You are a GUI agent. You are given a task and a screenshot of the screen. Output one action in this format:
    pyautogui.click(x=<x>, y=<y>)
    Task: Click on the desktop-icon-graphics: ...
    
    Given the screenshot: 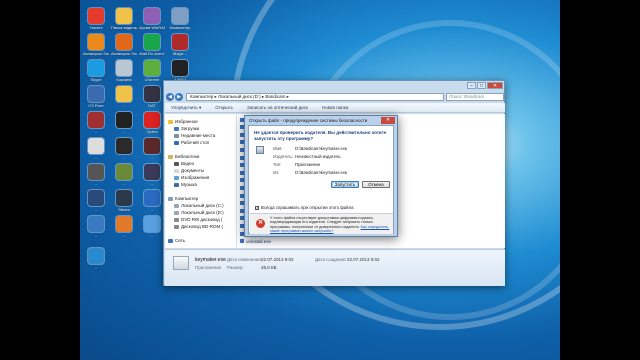 What is the action you would take?
    pyautogui.click(x=96, y=201)
    